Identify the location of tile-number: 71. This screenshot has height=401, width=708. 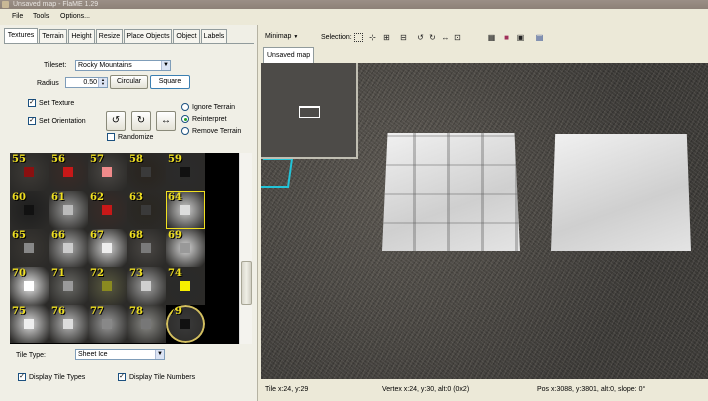
(58, 273).